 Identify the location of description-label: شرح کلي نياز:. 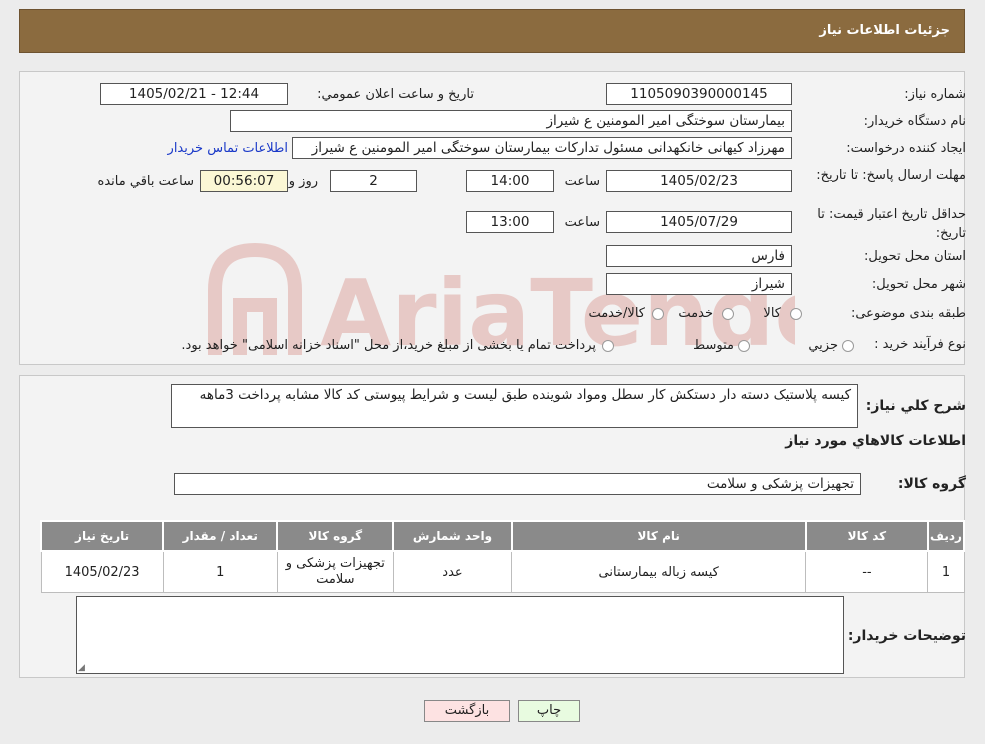
(915, 406).